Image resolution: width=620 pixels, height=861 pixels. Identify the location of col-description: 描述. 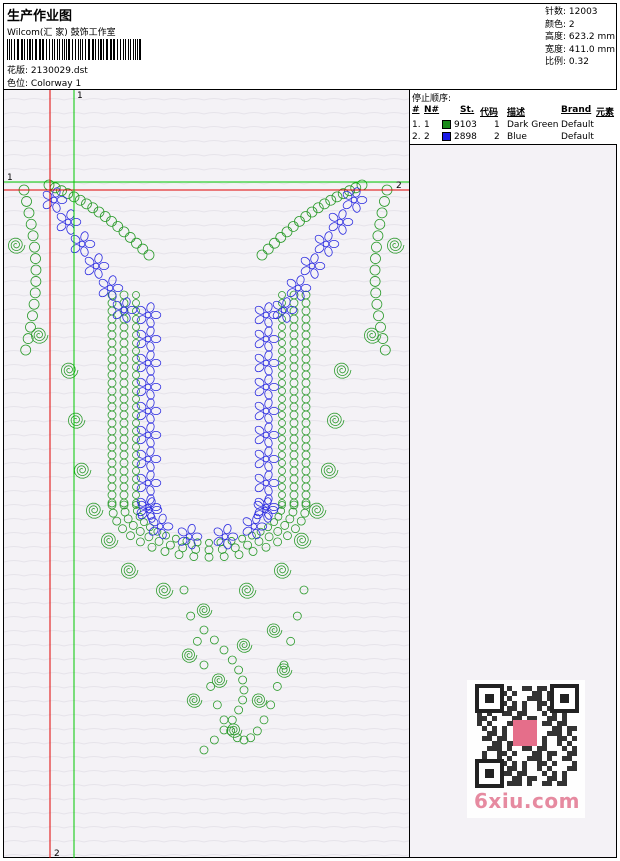
(516, 113).